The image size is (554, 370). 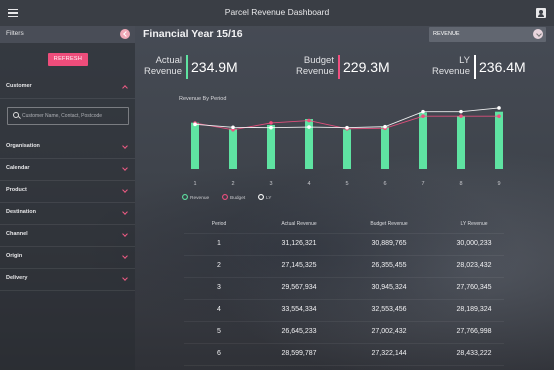 I want to click on legend-label: Revenue, so click(x=200, y=198).